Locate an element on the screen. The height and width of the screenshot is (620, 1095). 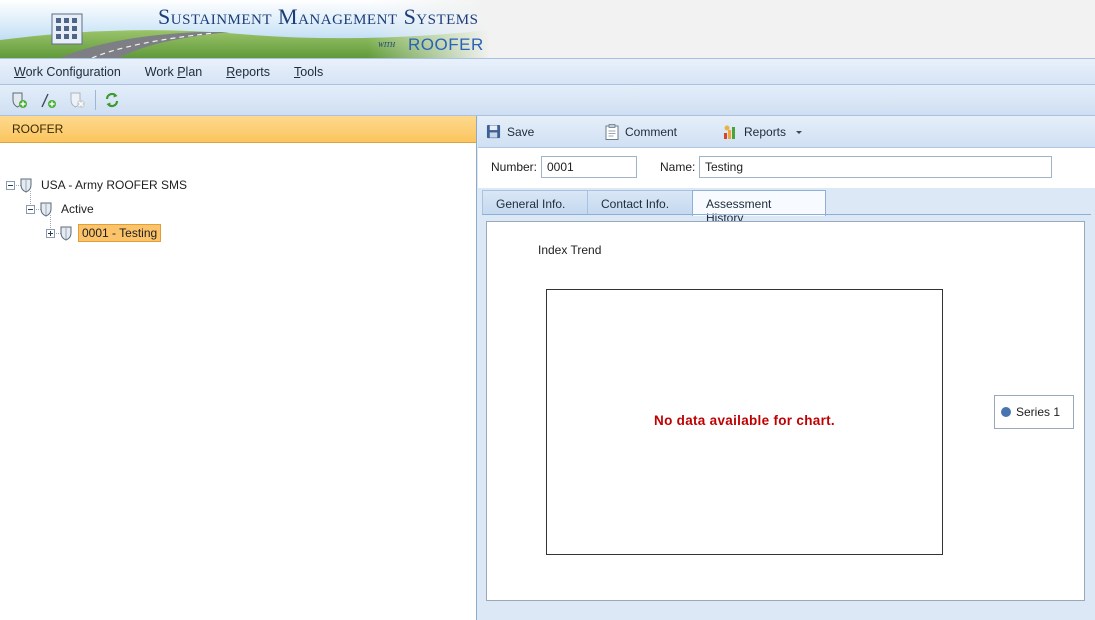
tree-node-label: USA - Army ROOFER SMS is located at coordinates (114, 185).